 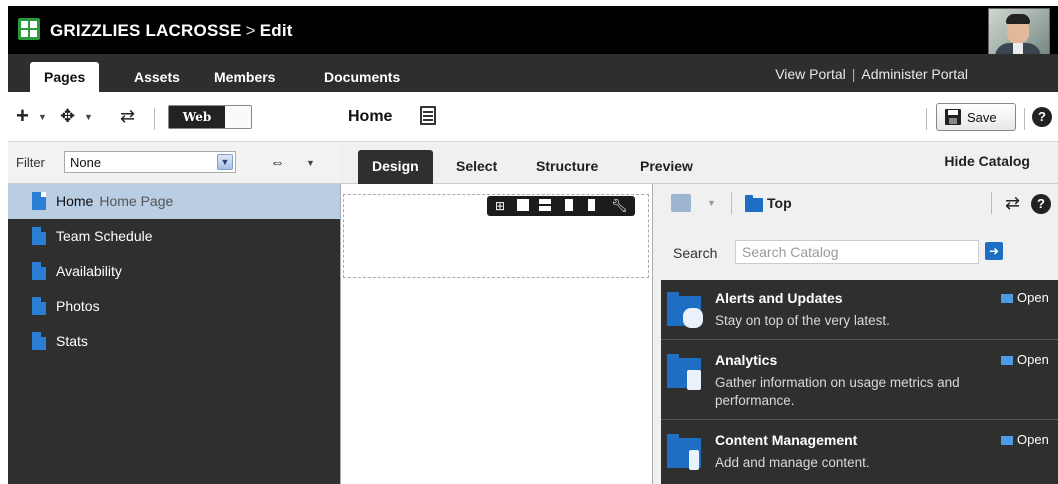 What do you see at coordinates (362, 77) in the screenshot?
I see `nav-tab-documents: Documents` at bounding box center [362, 77].